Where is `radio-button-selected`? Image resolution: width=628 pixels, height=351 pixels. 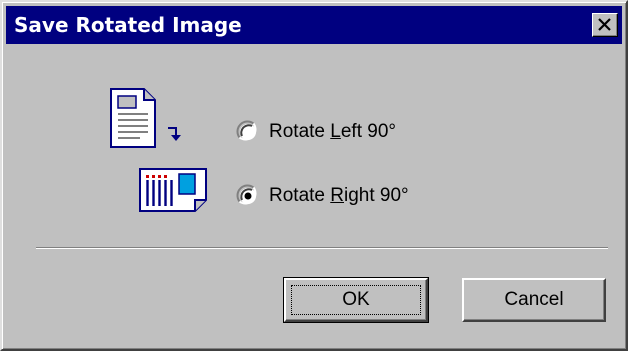
radio-button-selected is located at coordinates (248, 196).